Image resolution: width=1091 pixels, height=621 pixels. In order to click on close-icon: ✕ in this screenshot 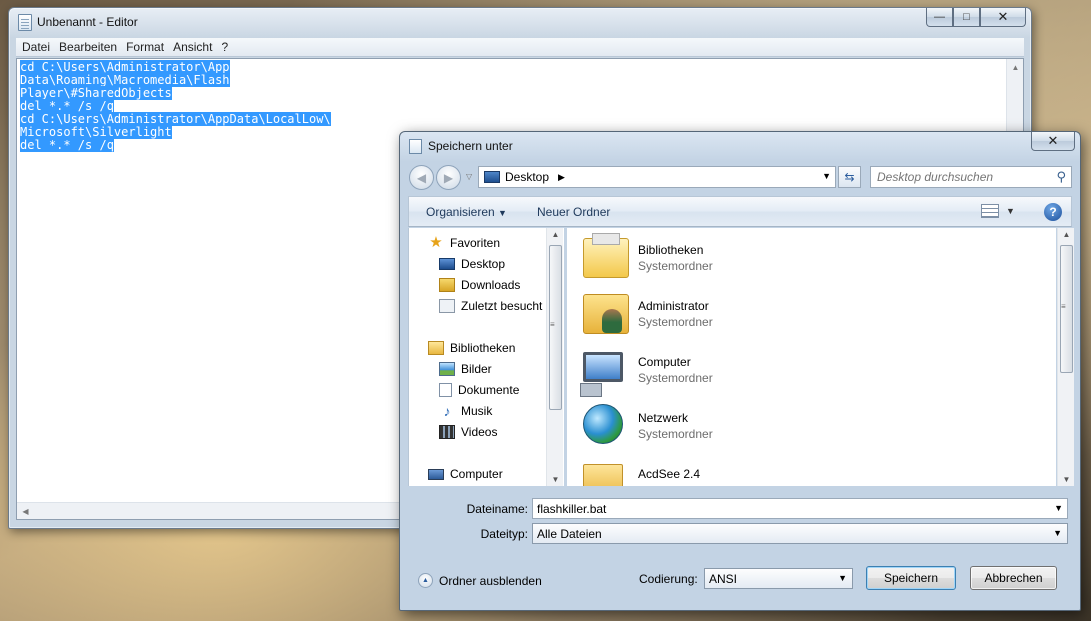, I will do `click(1003, 16)`.